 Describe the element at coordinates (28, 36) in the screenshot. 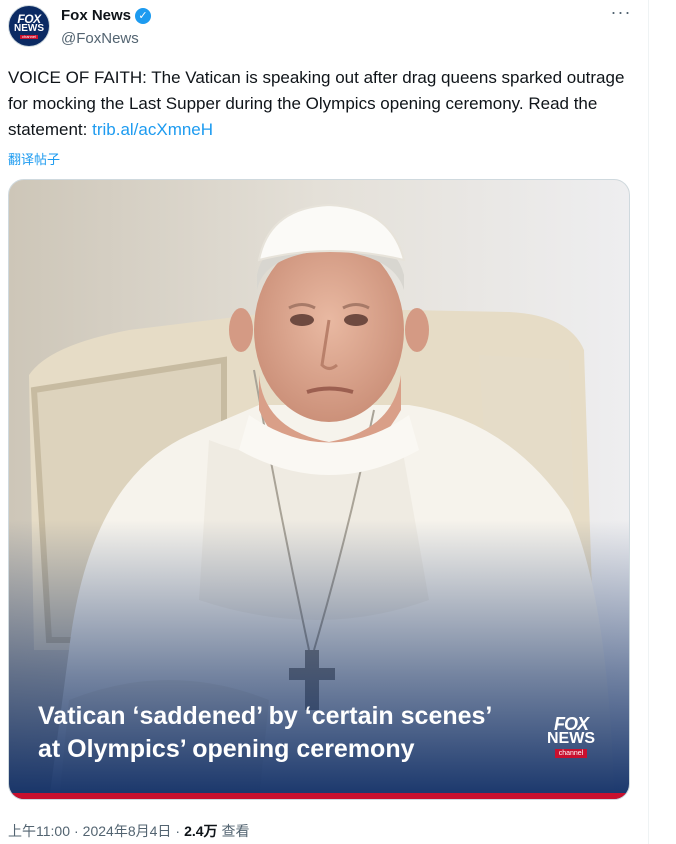

I see `logo-channel-text: channel` at that location.